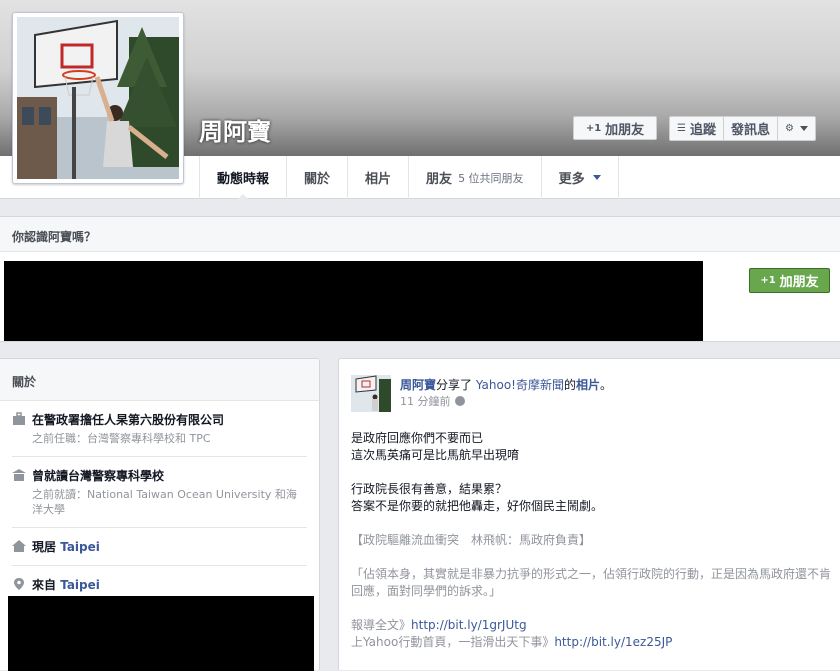  Describe the element at coordinates (19, 475) in the screenshot. I see `school-icon` at that location.